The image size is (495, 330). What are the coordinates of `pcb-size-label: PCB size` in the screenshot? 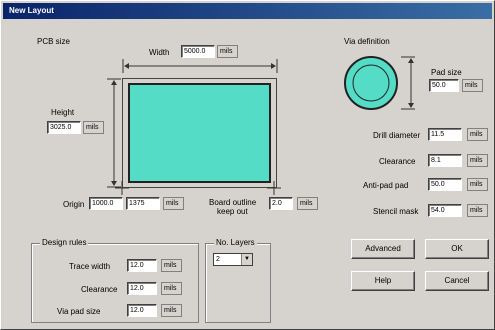 It's located at (53, 41).